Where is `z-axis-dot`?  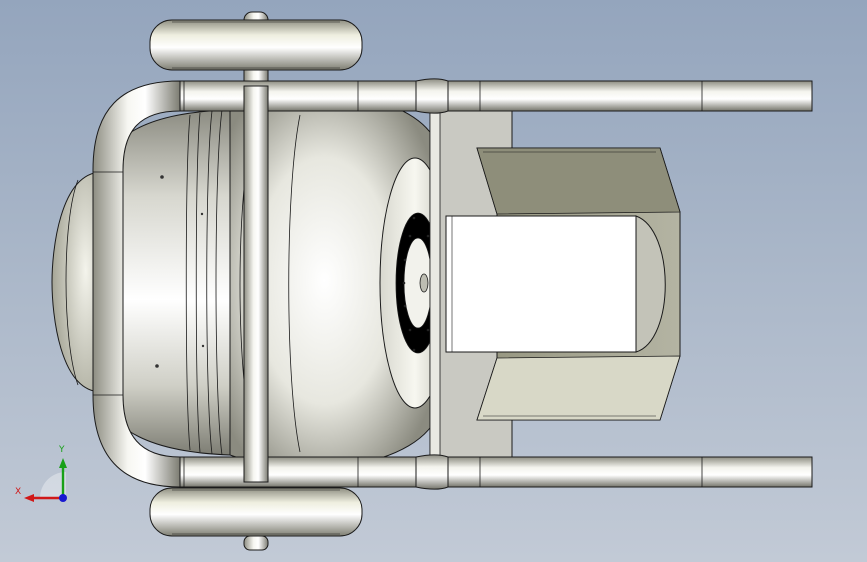 z-axis-dot is located at coordinates (63, 498).